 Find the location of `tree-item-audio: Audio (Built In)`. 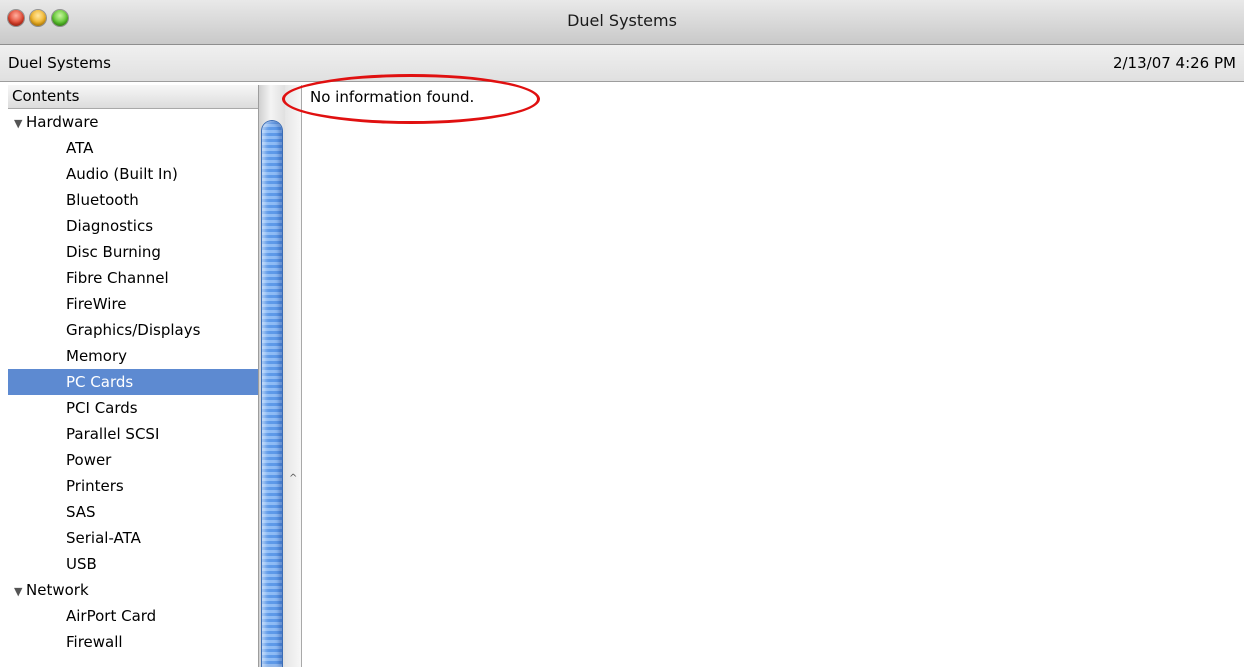

tree-item-audio: Audio (Built In) is located at coordinates (133, 174).